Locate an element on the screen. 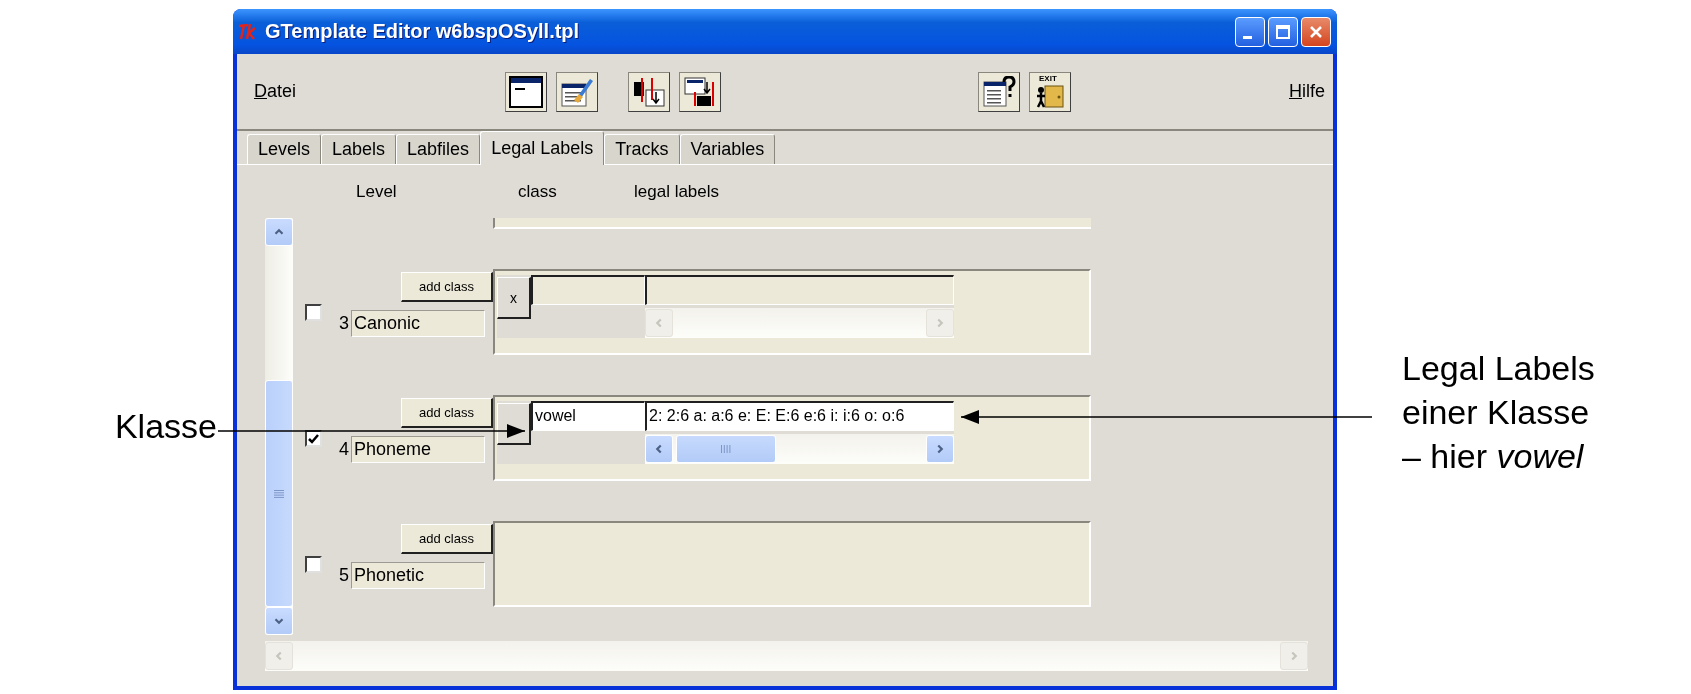 The height and width of the screenshot is (694, 1691). tab: Labfiles is located at coordinates (438, 149).